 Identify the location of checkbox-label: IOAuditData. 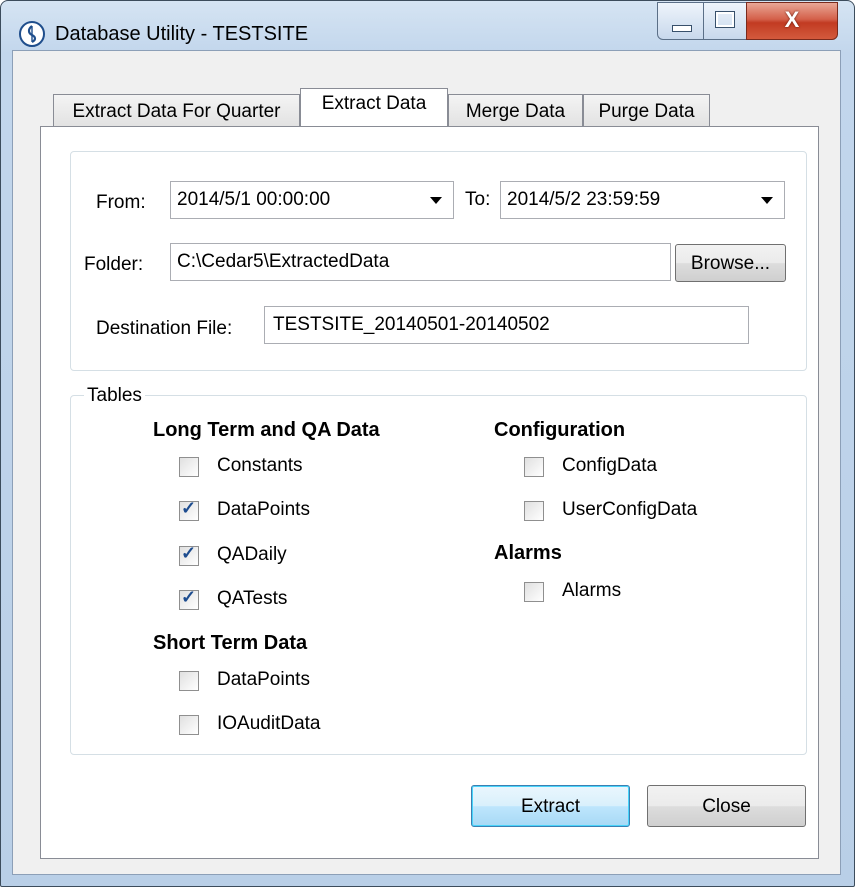
(269, 723).